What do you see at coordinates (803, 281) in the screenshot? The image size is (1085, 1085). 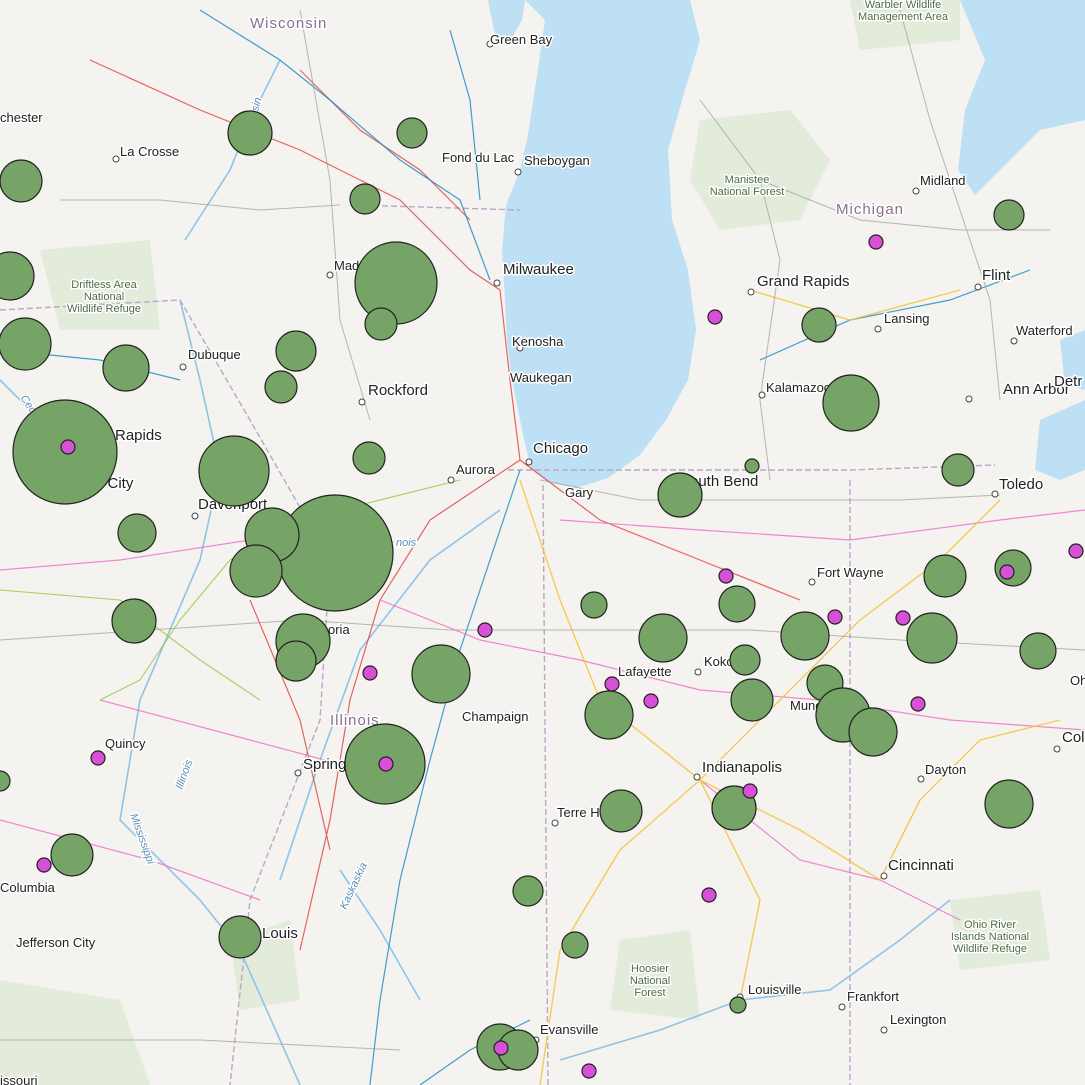 I see `city-label-grand-rapids: Grand Rapids` at bounding box center [803, 281].